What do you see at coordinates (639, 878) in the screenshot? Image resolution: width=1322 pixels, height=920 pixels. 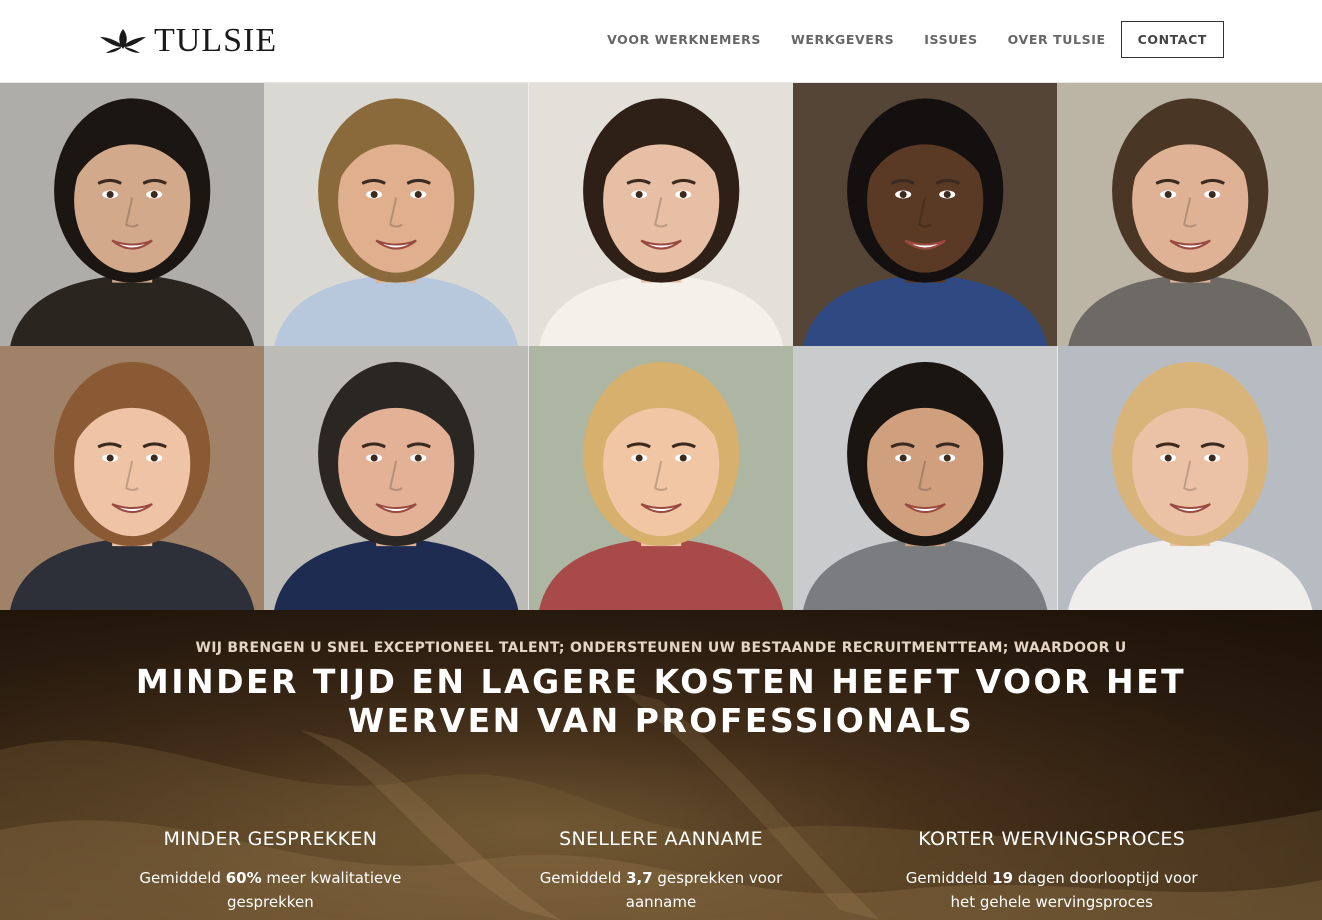 I see `stat-value: 3,7` at bounding box center [639, 878].